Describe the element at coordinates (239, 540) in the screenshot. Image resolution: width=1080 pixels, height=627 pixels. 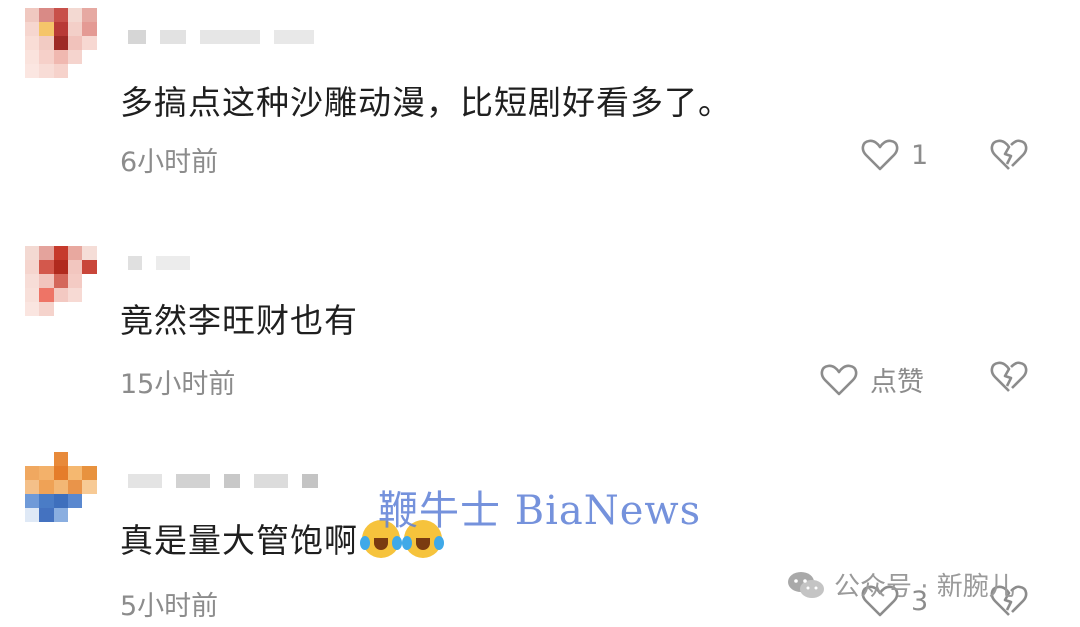
I see `comment-text-body: 真是量大管饱啊` at that location.